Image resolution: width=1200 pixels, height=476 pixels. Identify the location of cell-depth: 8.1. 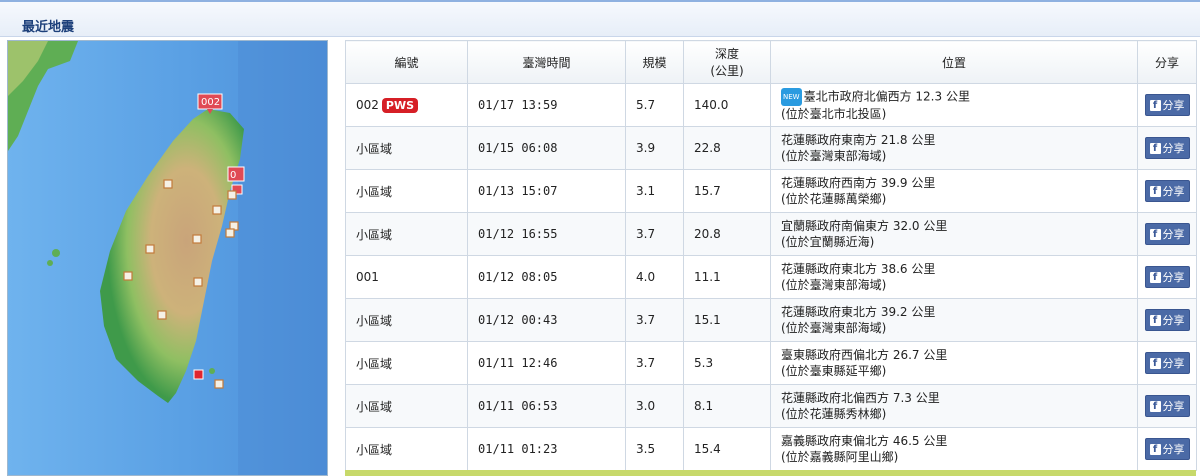
(727, 406).